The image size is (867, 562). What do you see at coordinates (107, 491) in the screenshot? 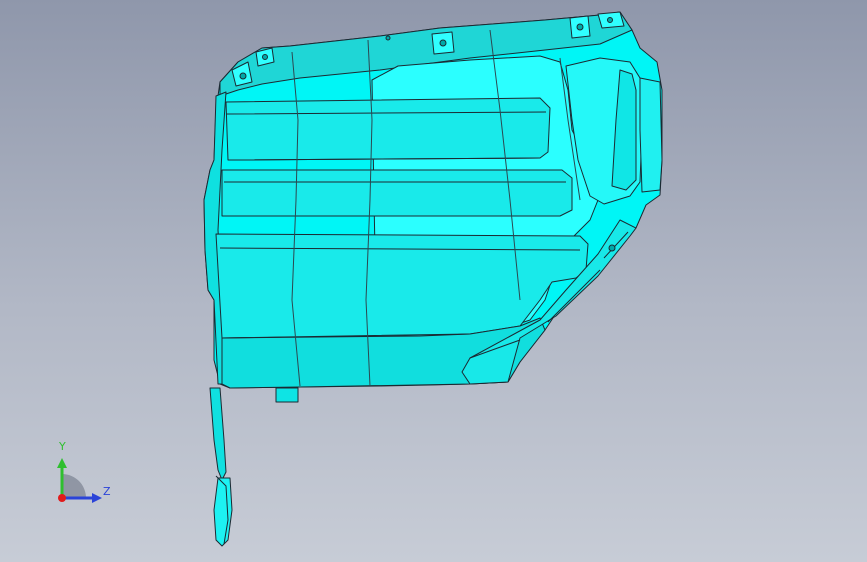
I see `z-axis-label: Z` at bounding box center [107, 491].